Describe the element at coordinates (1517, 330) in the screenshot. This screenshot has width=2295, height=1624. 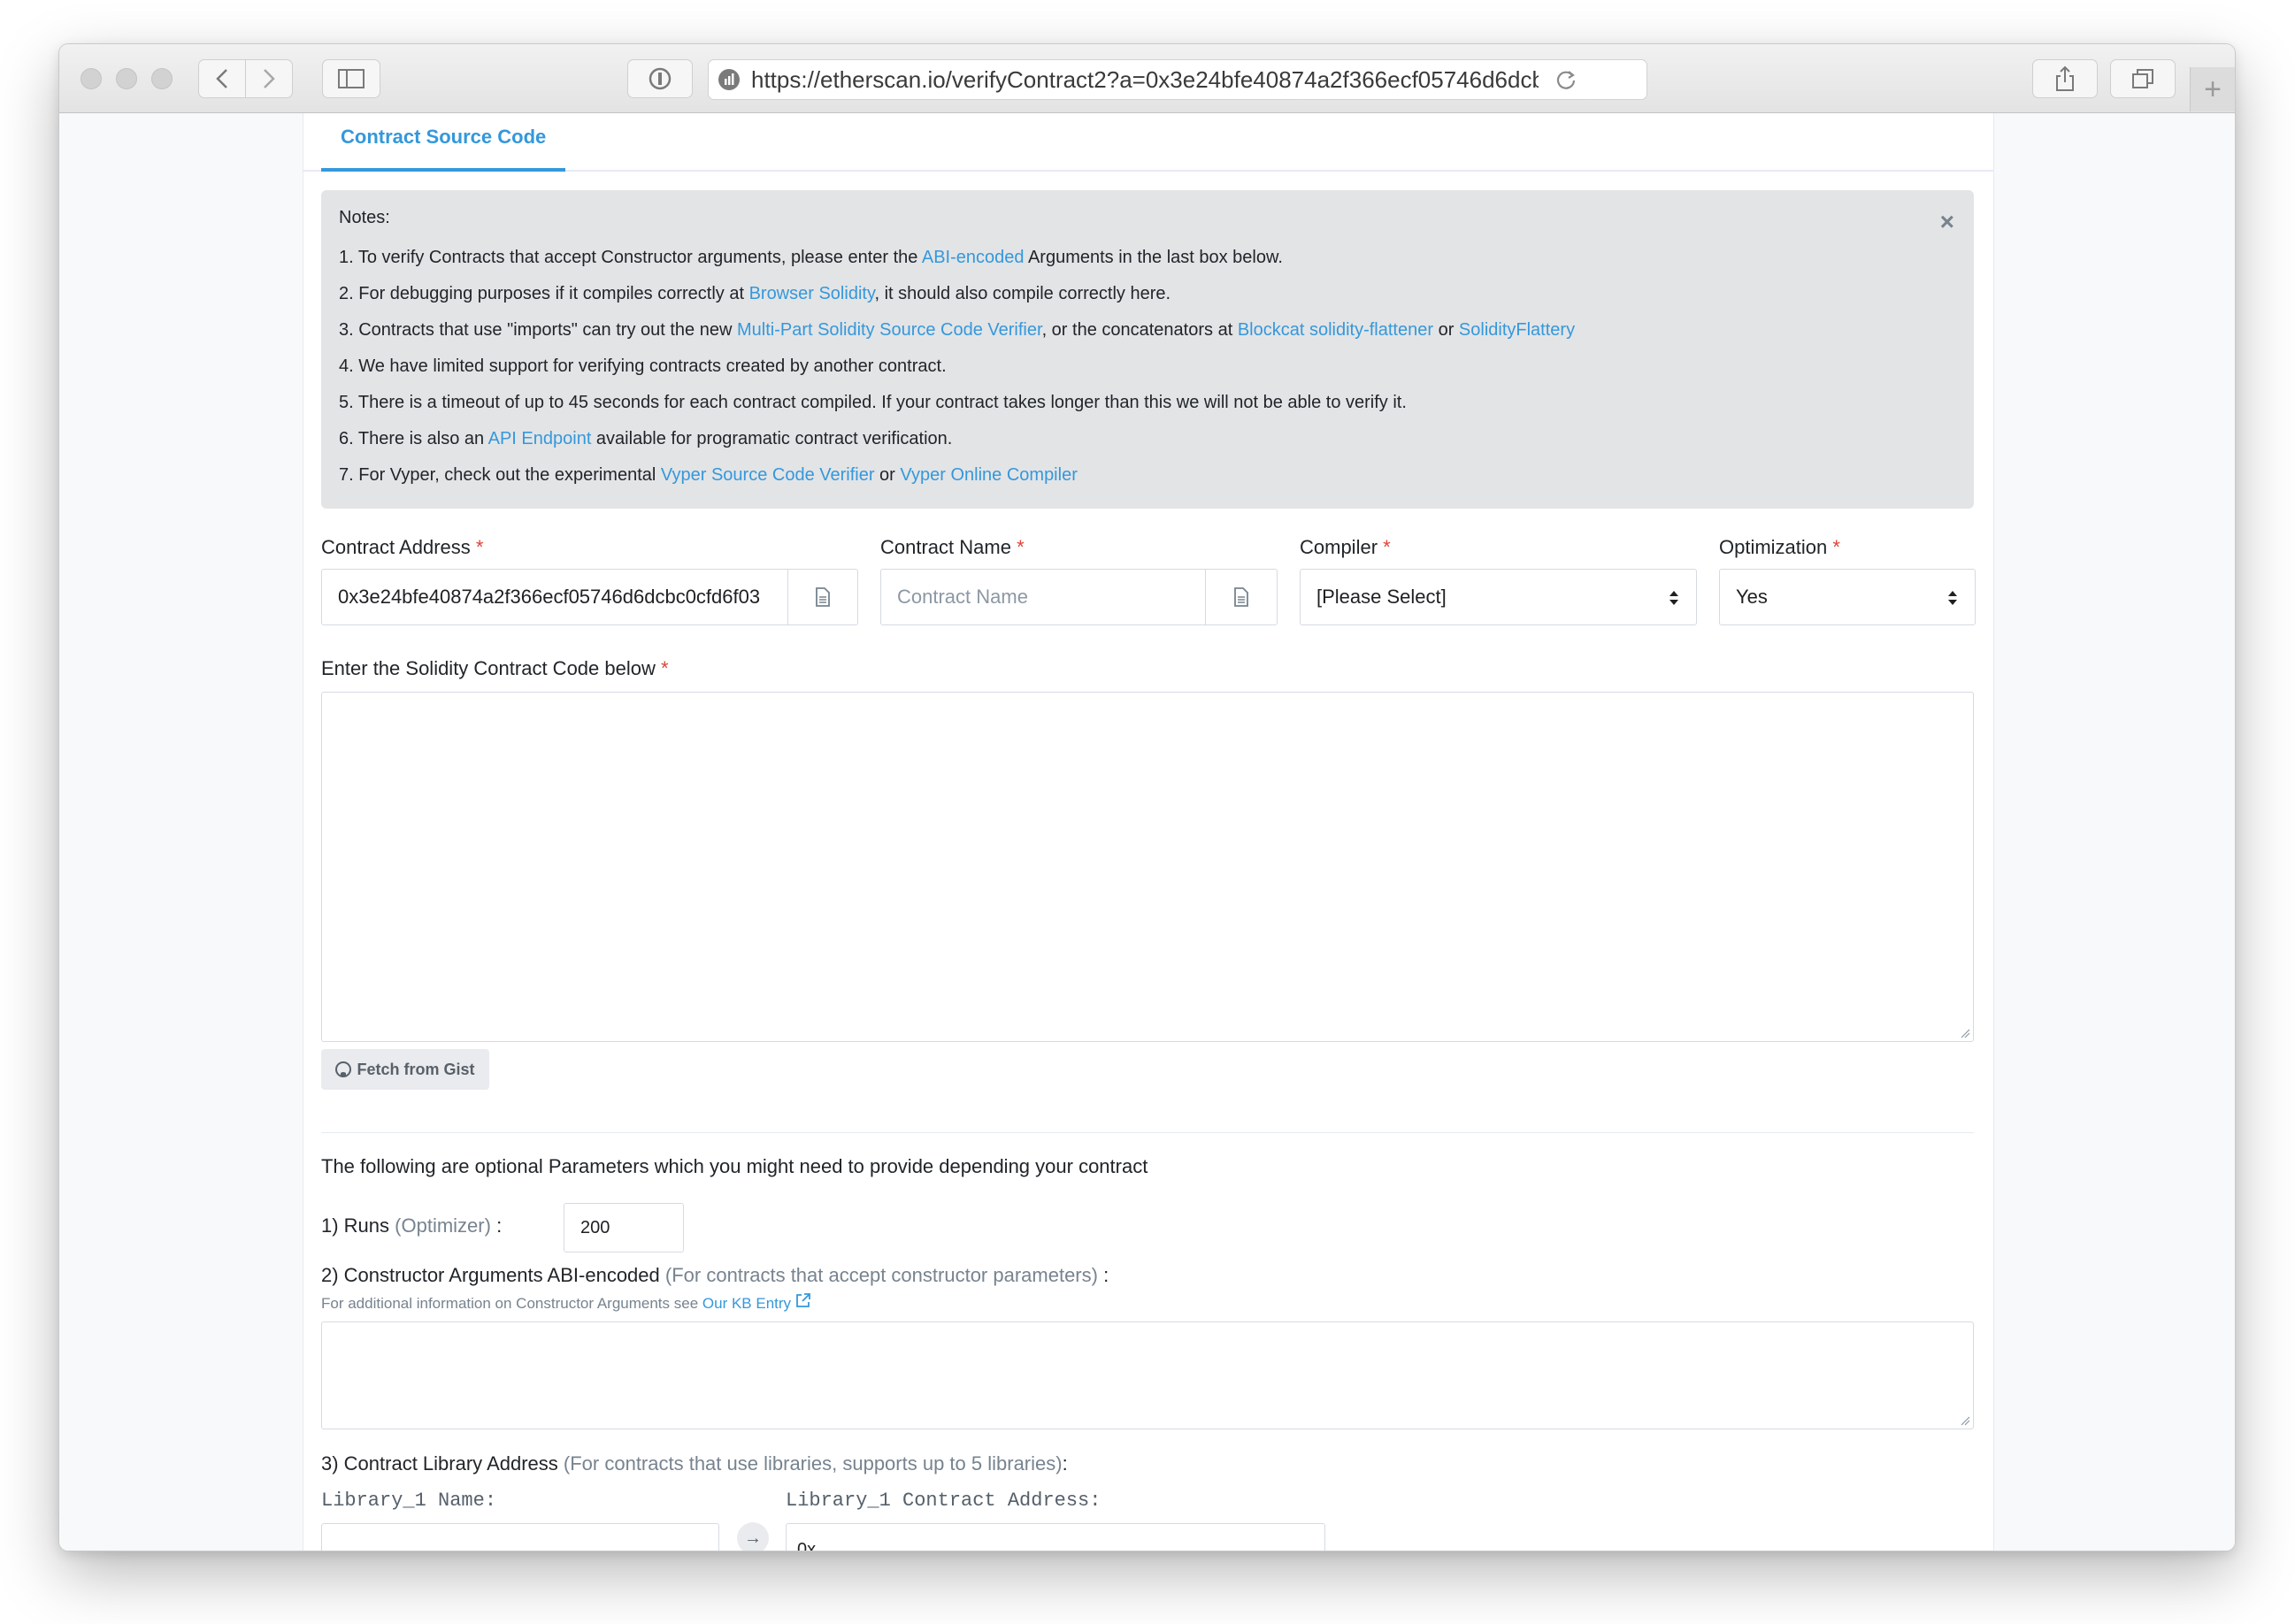
I see `solidity-flattery-link: SolidityFlattery` at that location.